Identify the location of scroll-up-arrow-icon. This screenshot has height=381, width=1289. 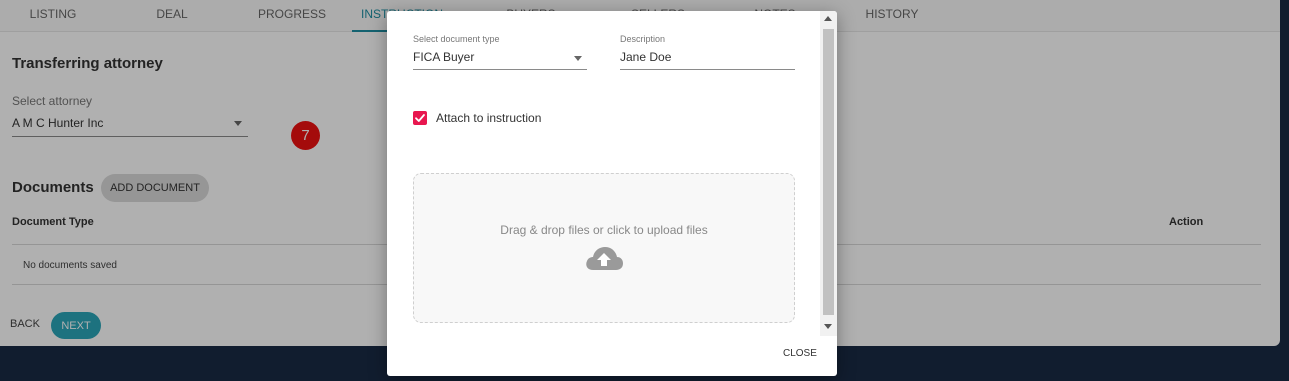
(828, 18).